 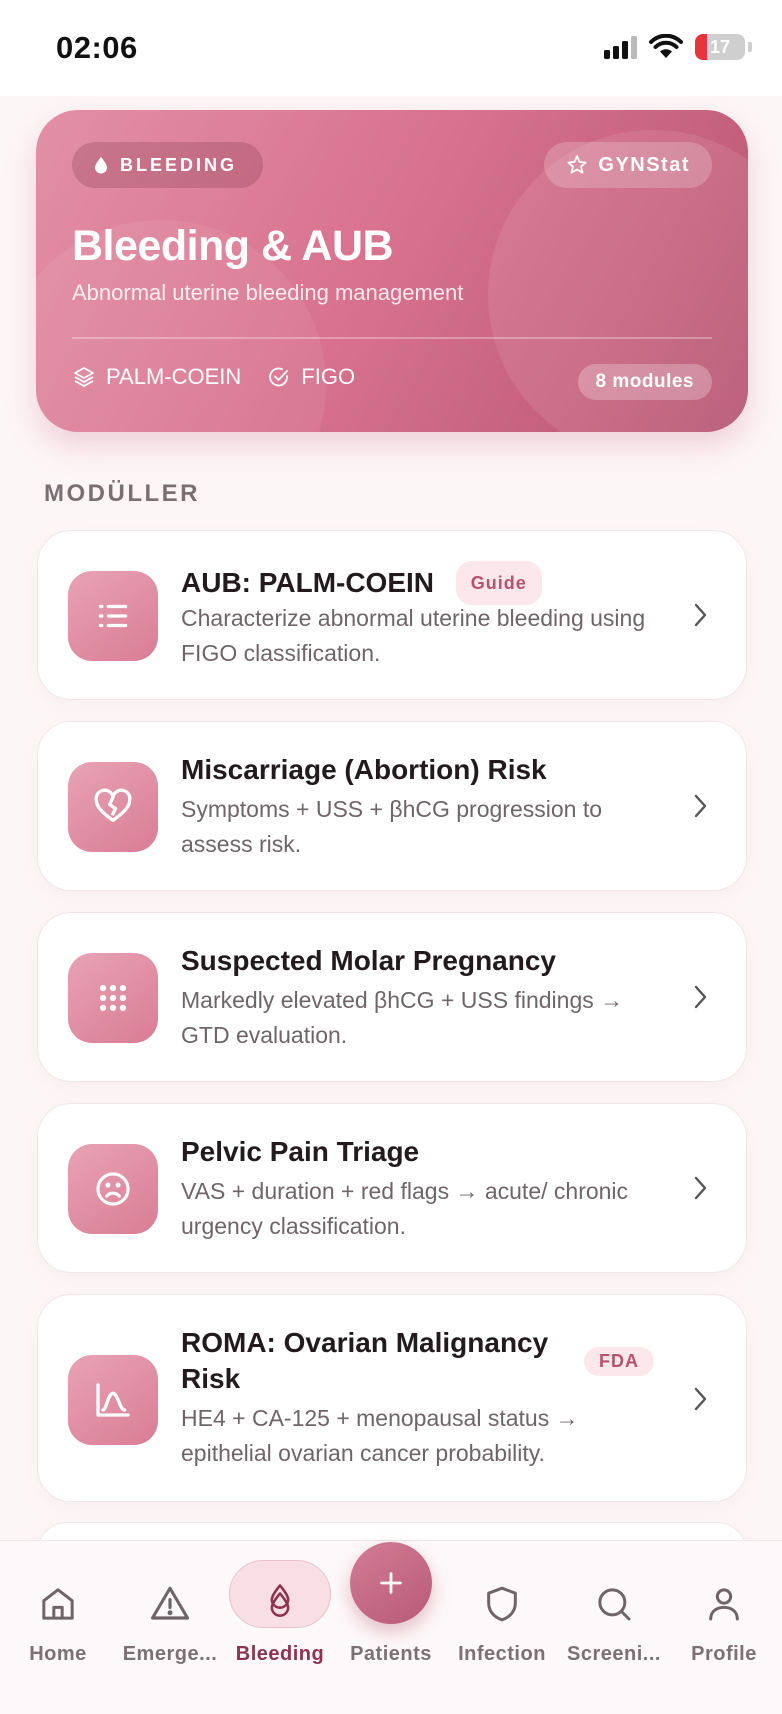 I want to click on status-icons: 17, so click(x=678, y=47).